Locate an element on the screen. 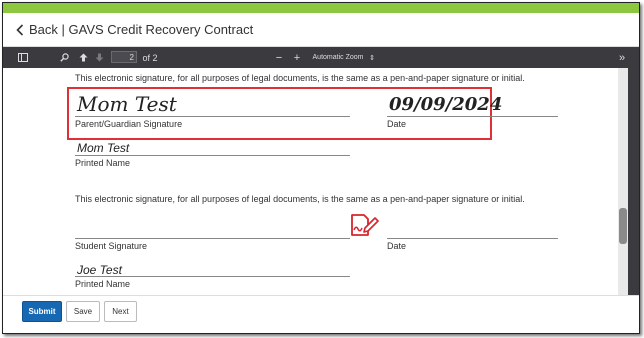  page-title: Back | GAVS Credit Recovery Contract is located at coordinates (141, 29).